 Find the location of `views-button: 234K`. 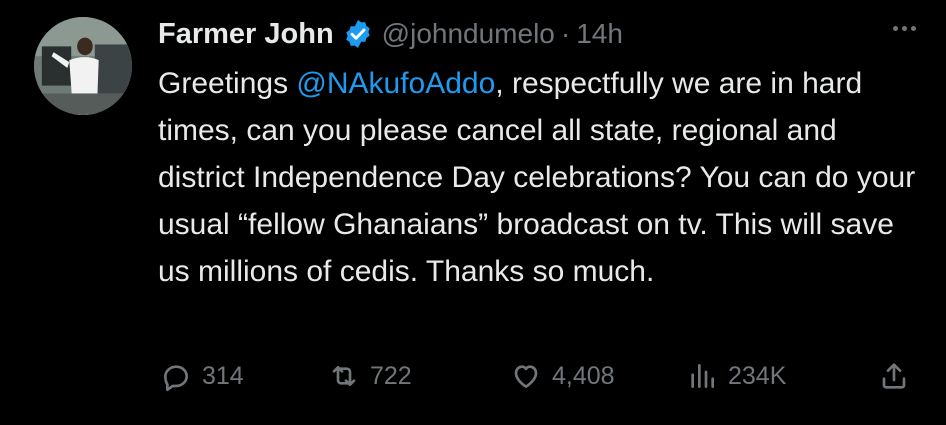

views-button: 234K is located at coordinates (736, 376).